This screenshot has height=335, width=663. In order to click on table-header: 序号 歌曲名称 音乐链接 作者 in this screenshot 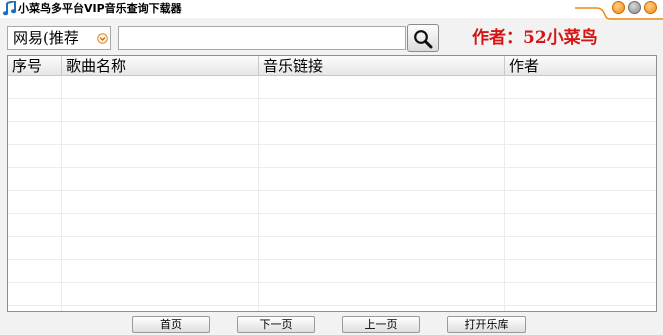, I will do `click(332, 66)`.